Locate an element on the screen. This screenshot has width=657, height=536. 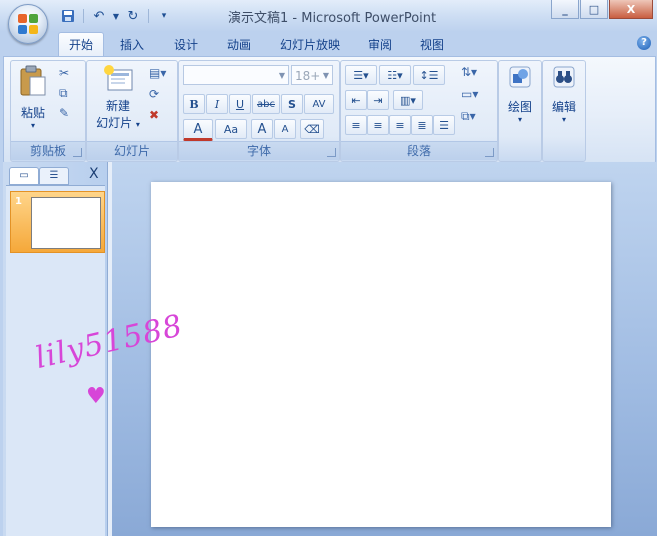
slides-label: 幻灯片 is located at coordinates (132, 150).